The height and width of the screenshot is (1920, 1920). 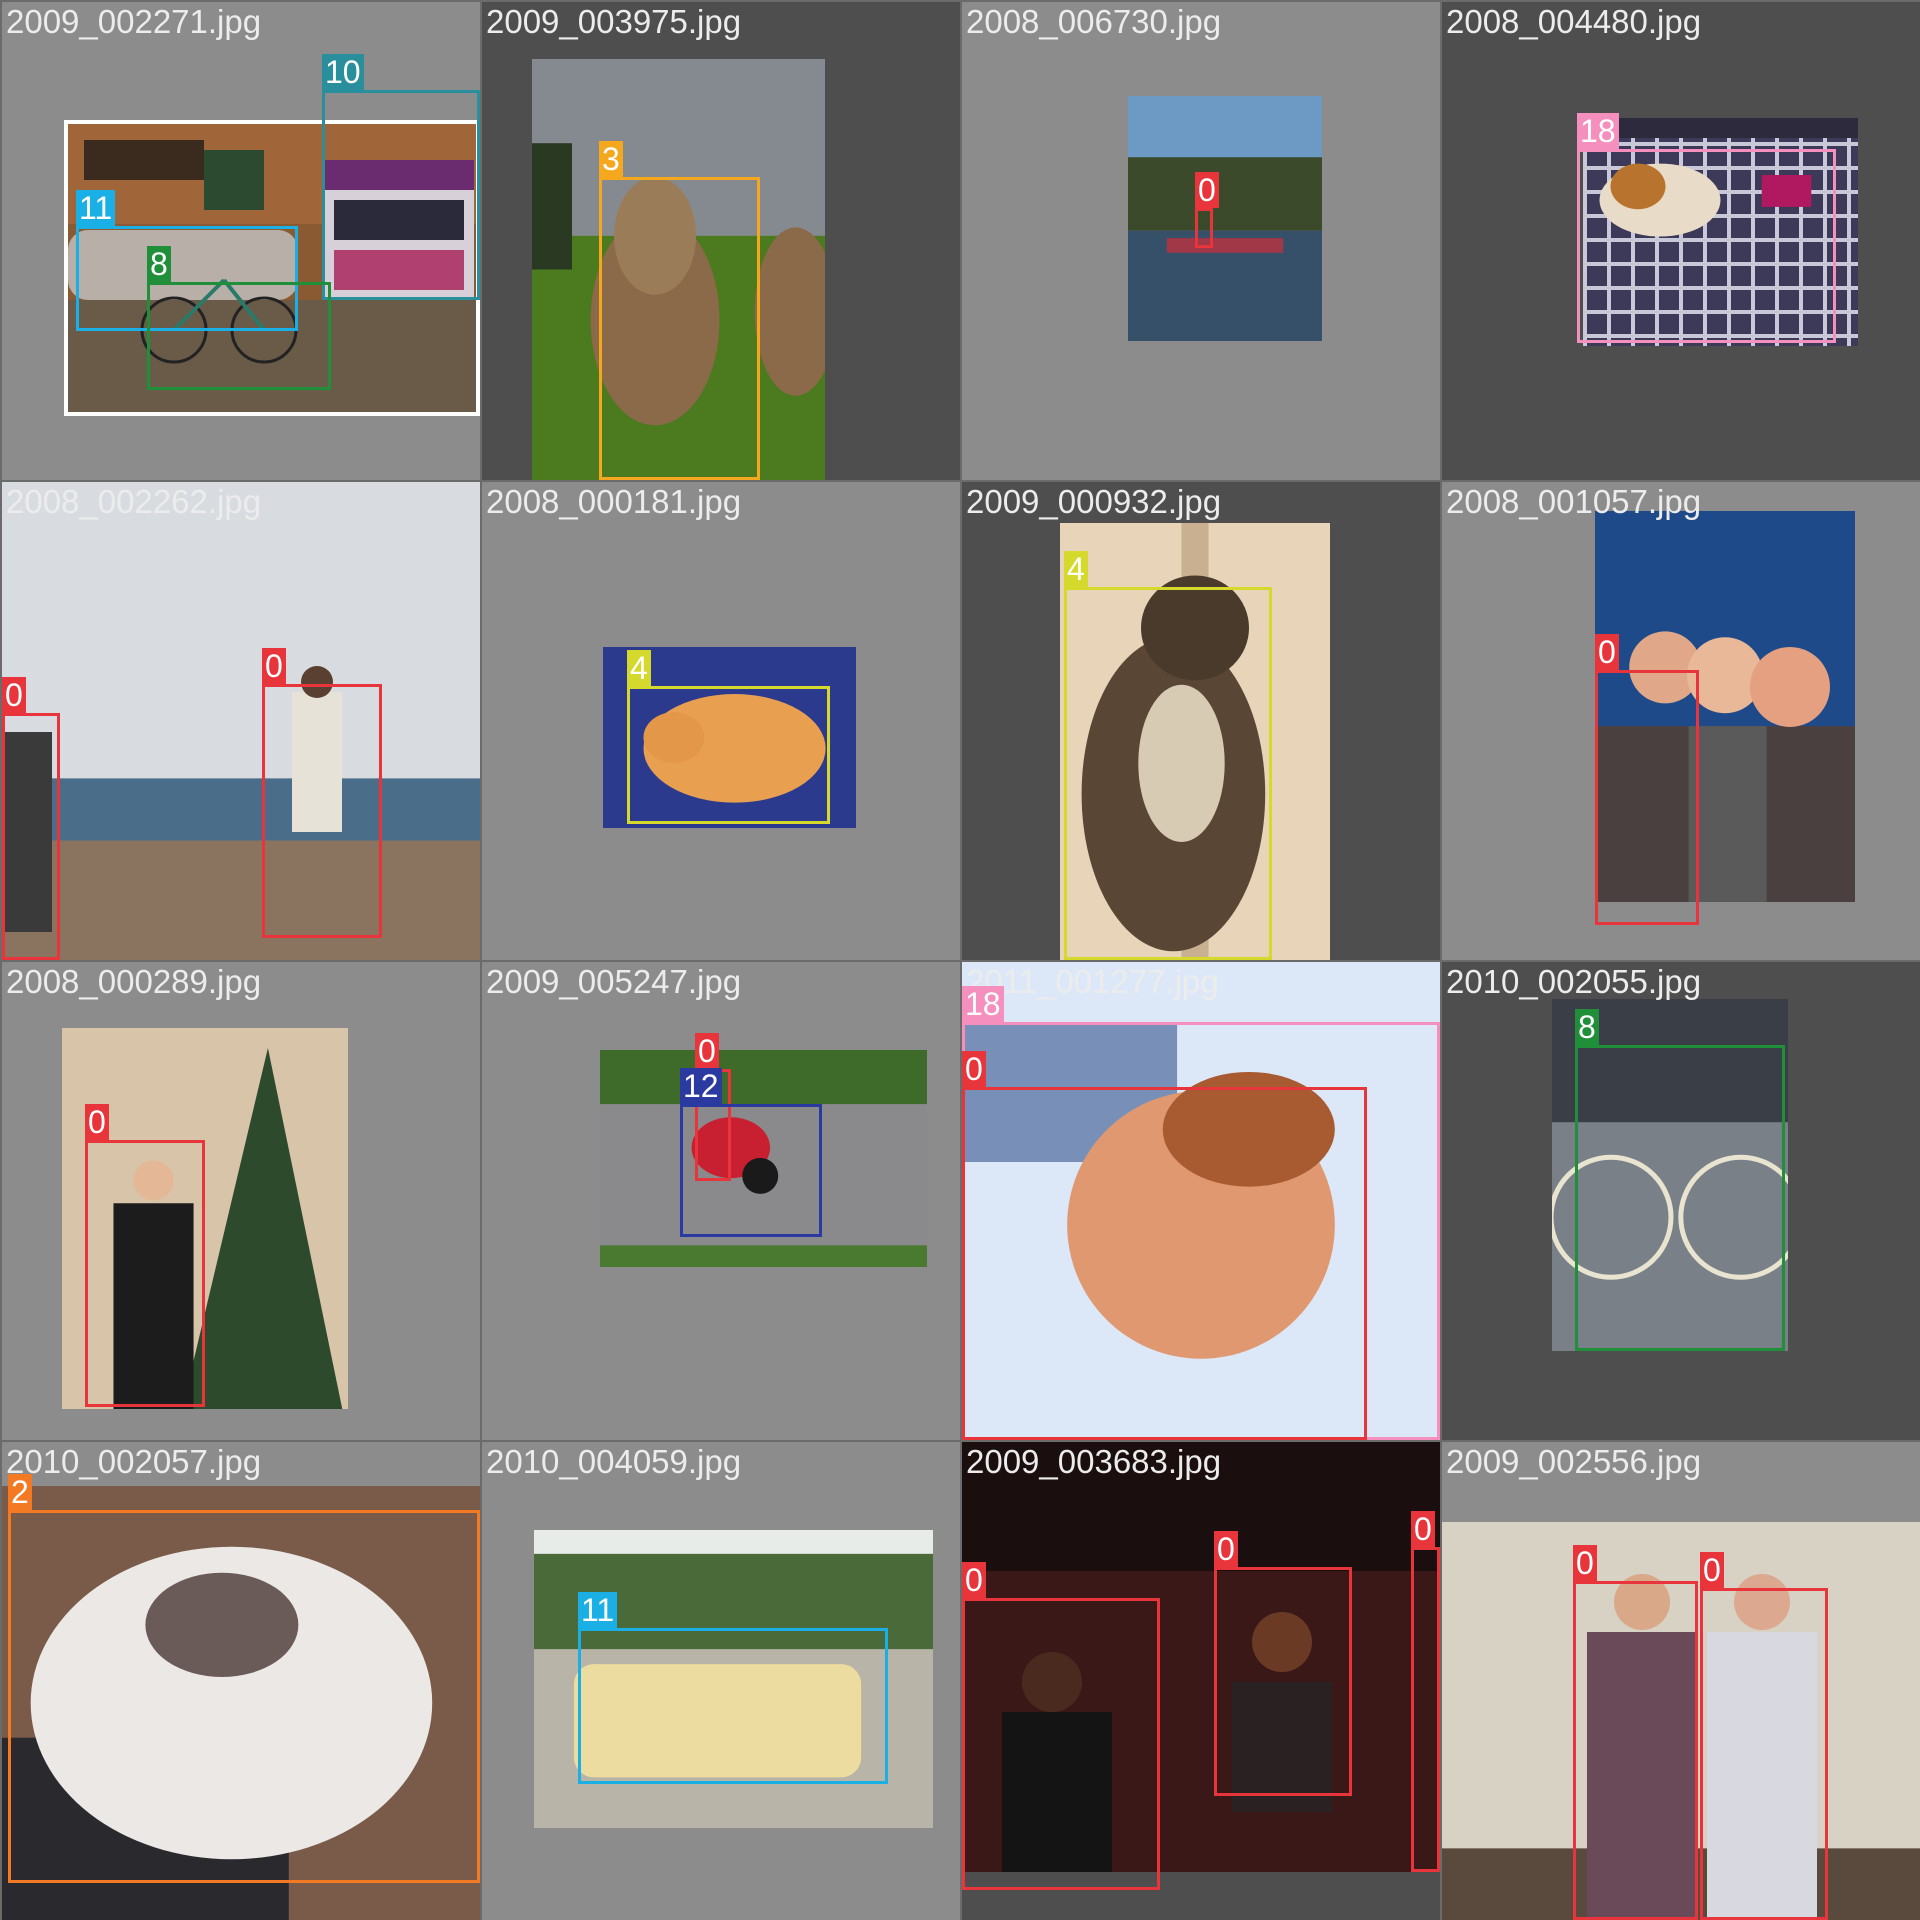 What do you see at coordinates (1574, 981) in the screenshot?
I see `tile-filename: 2010_002055.jpg` at bounding box center [1574, 981].